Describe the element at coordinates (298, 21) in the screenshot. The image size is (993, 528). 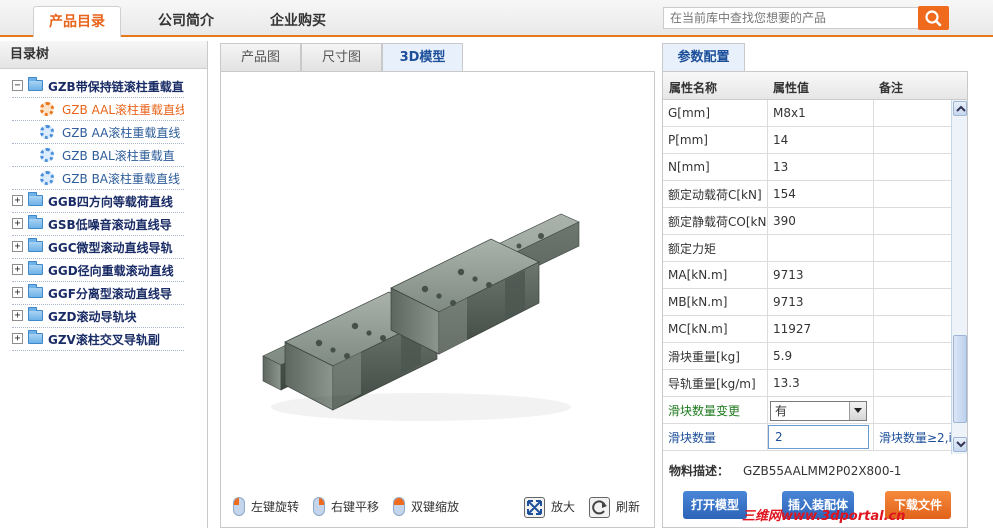
I see `tab-enterprise-purchase: 企业购买` at that location.